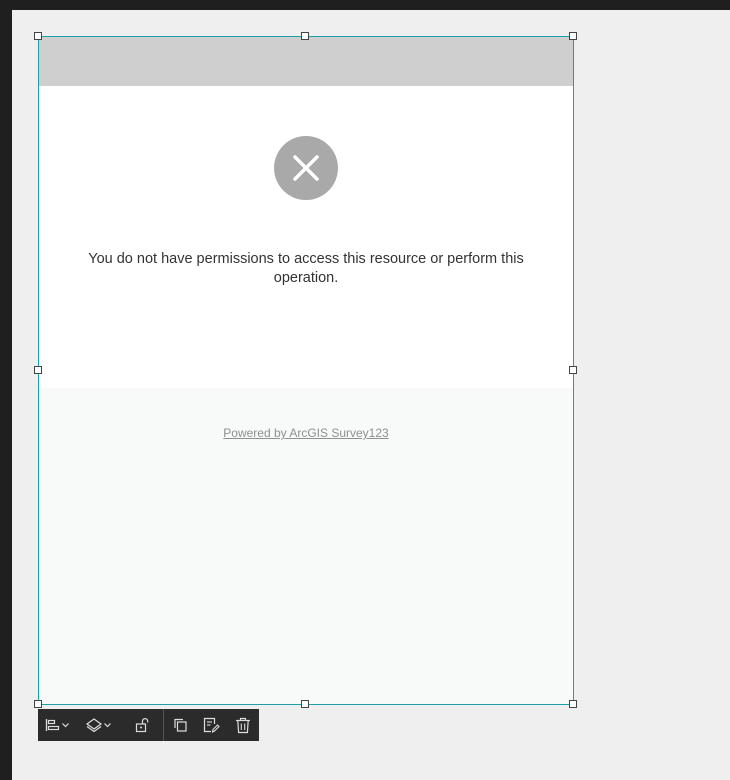  What do you see at coordinates (306, 433) in the screenshot?
I see `powered-by-link: Powered by ArcGIS Survey123` at bounding box center [306, 433].